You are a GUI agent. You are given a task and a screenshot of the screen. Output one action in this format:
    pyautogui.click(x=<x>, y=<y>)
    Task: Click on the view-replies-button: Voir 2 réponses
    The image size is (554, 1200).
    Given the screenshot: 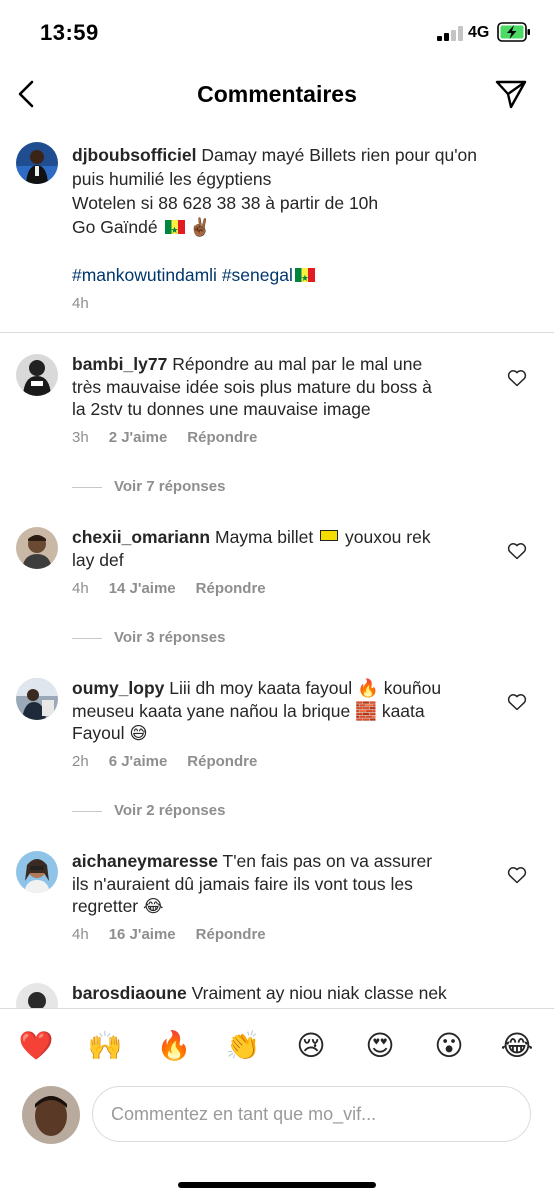 What is the action you would take?
    pyautogui.click(x=148, y=810)
    